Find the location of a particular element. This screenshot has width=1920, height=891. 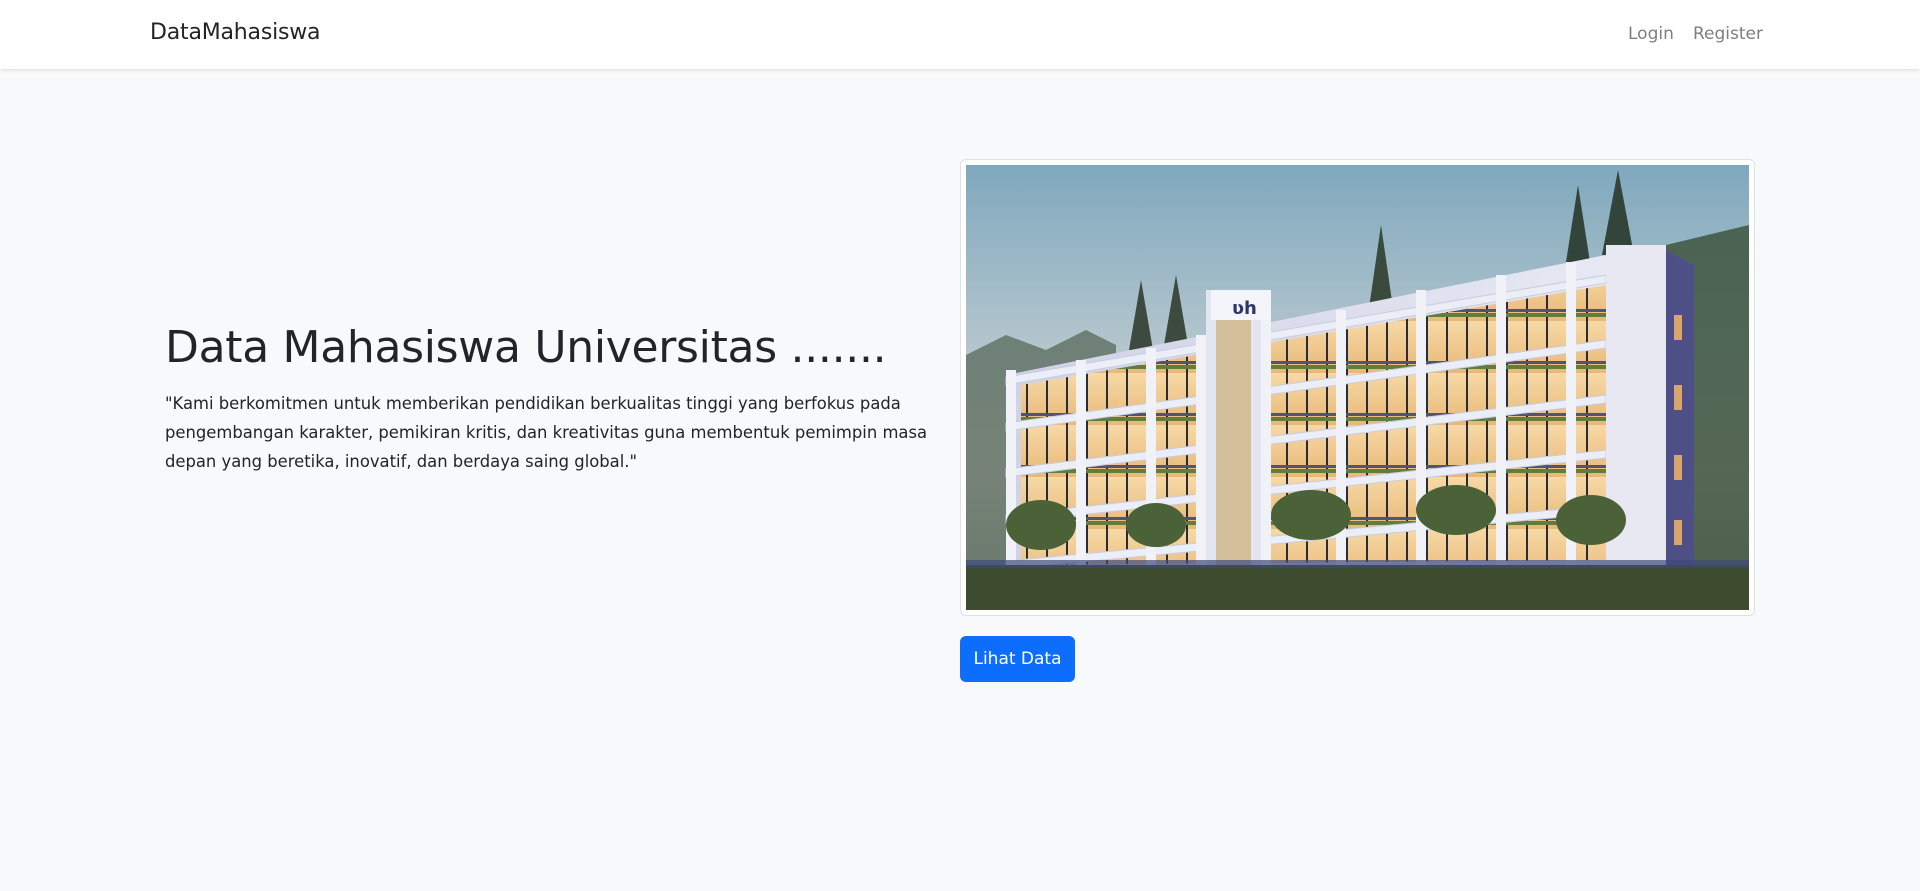

svg-text: ʋh is located at coordinates (1244, 308).